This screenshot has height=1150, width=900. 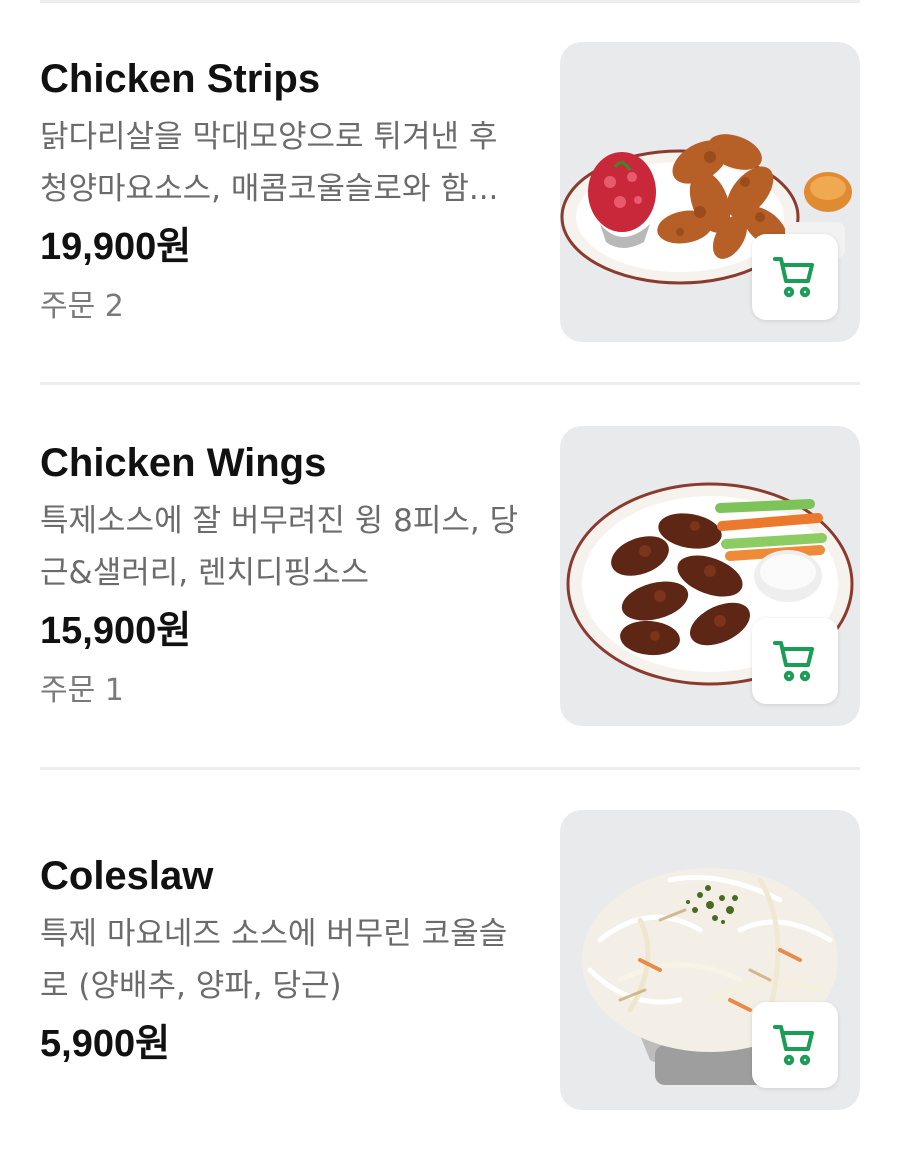 What do you see at coordinates (279, 547) in the screenshot?
I see `menu-item-description: 특제소스에 잘 버무려진 윙 8피스, 당근&샐러리, 렌치디핑소스` at bounding box center [279, 547].